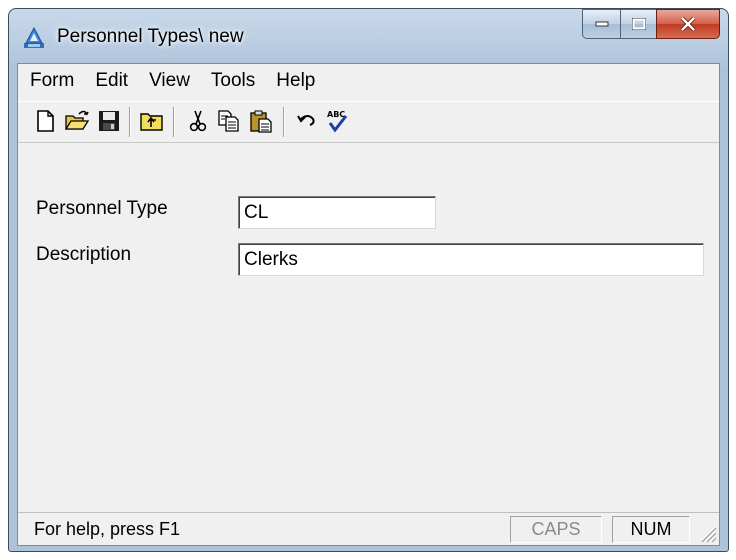 Image resolution: width=736 pixels, height=560 pixels. I want to click on undo-icon, so click(307, 121).